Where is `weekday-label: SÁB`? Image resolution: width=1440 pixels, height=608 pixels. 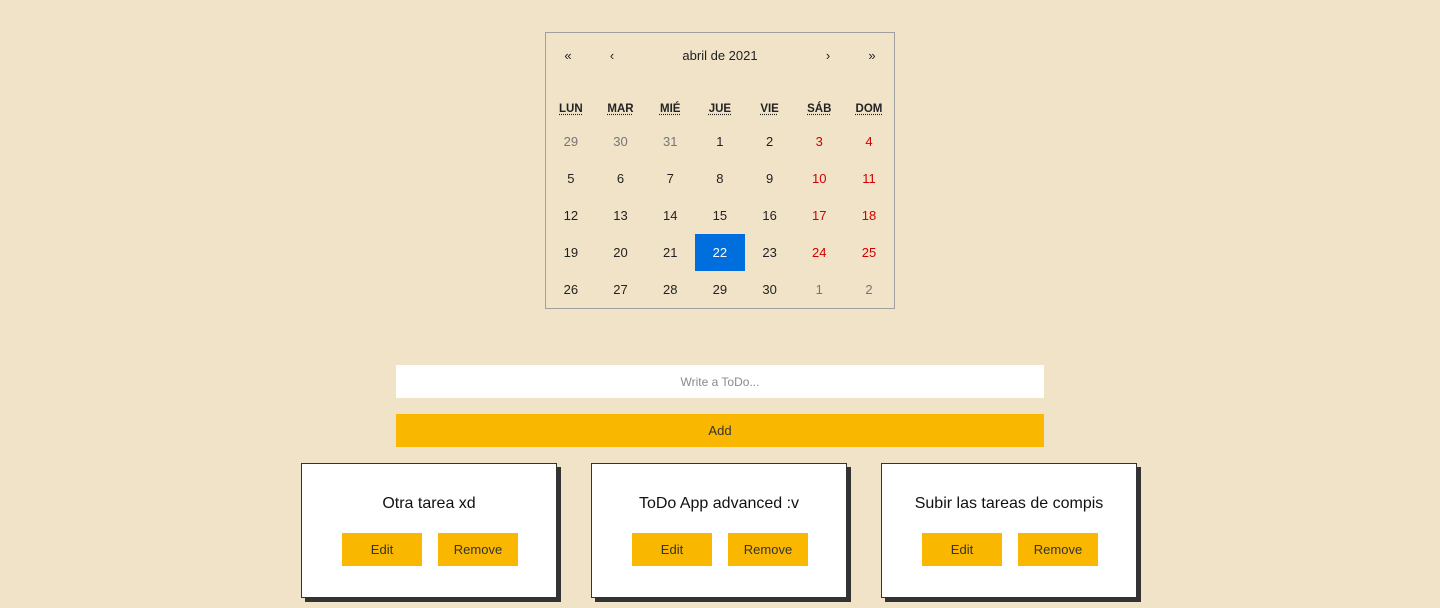 weekday-label: SÁB is located at coordinates (819, 109).